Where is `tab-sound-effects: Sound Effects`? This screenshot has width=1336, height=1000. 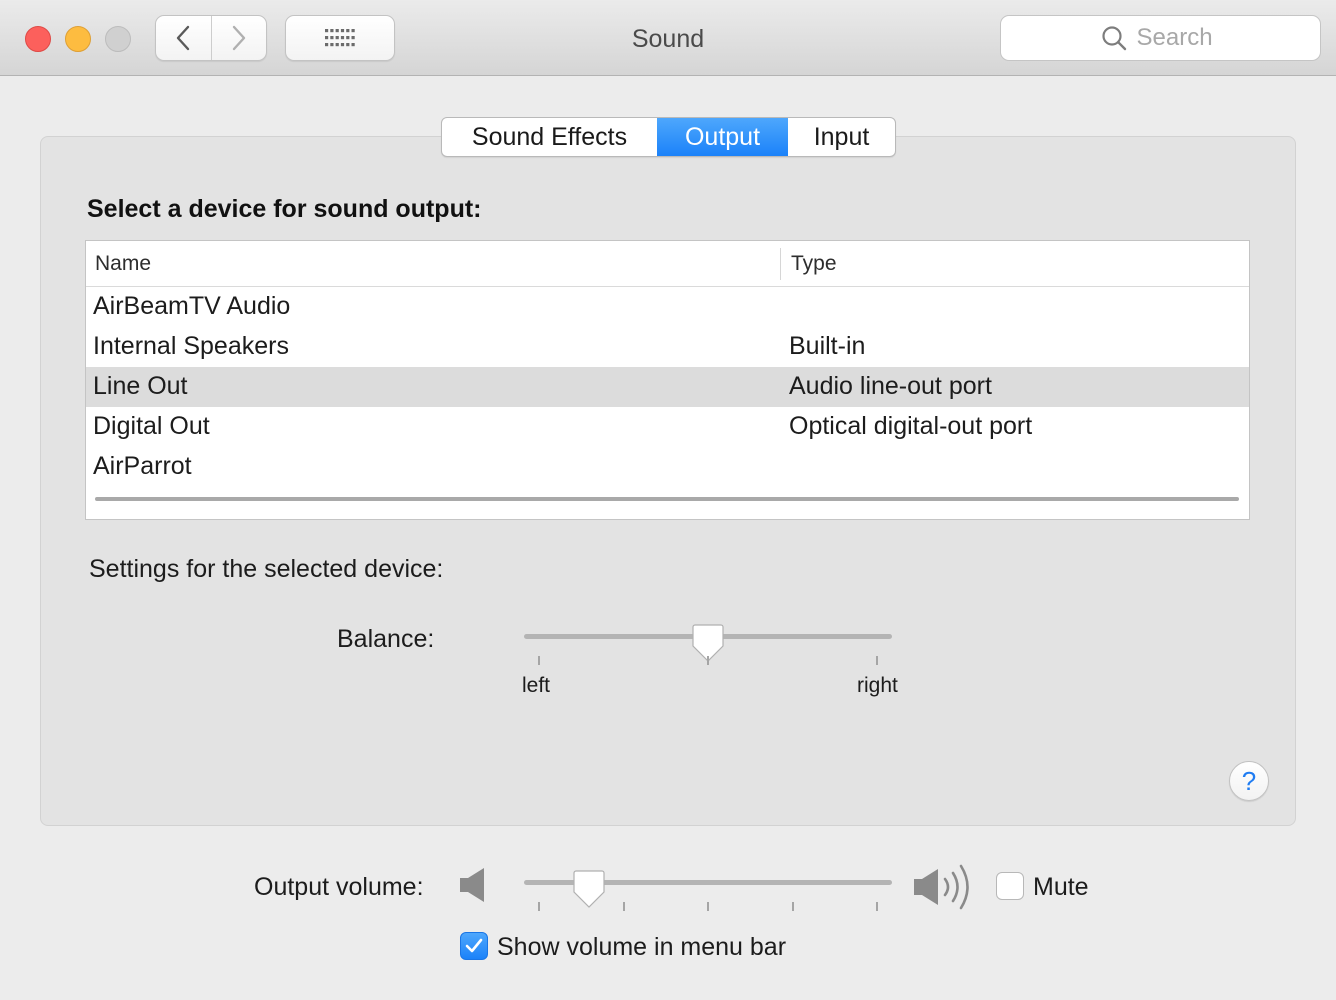
tab-sound-effects: Sound Effects is located at coordinates (549, 137).